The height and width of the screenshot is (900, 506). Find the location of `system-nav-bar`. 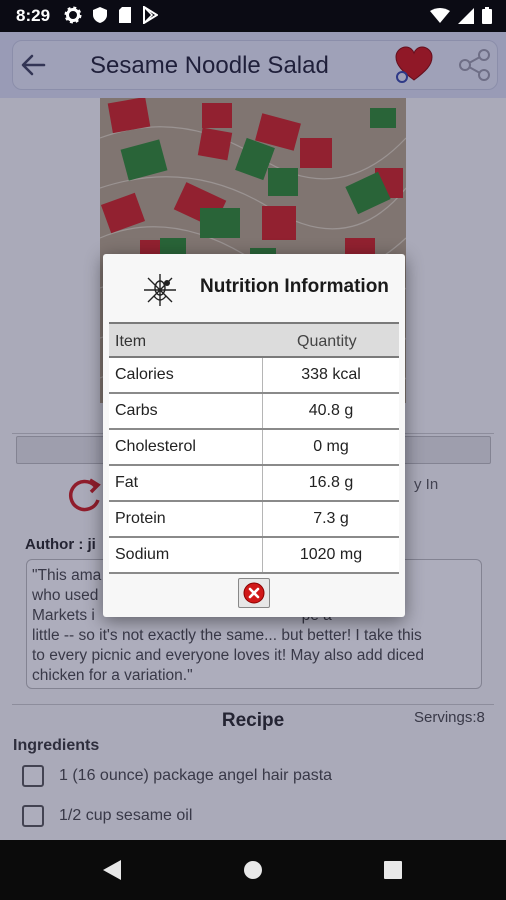

system-nav-bar is located at coordinates (253, 870).